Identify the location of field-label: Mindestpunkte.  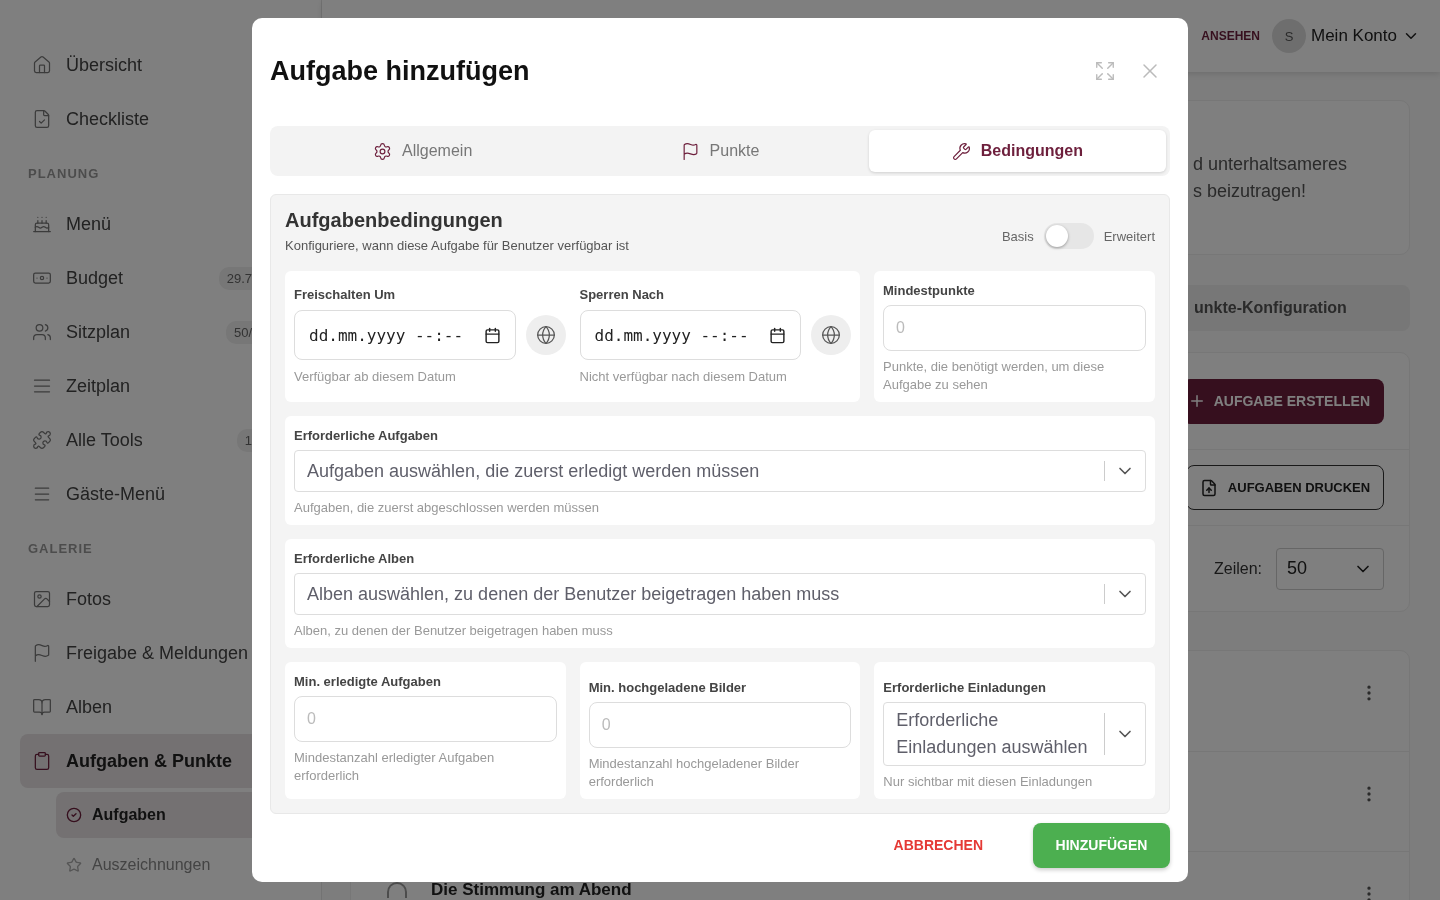
(929, 290).